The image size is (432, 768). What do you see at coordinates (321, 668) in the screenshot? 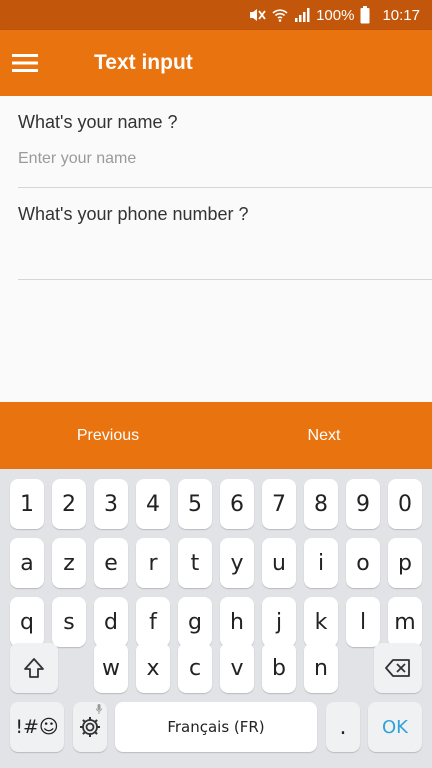
I see `key-n: n` at bounding box center [321, 668].